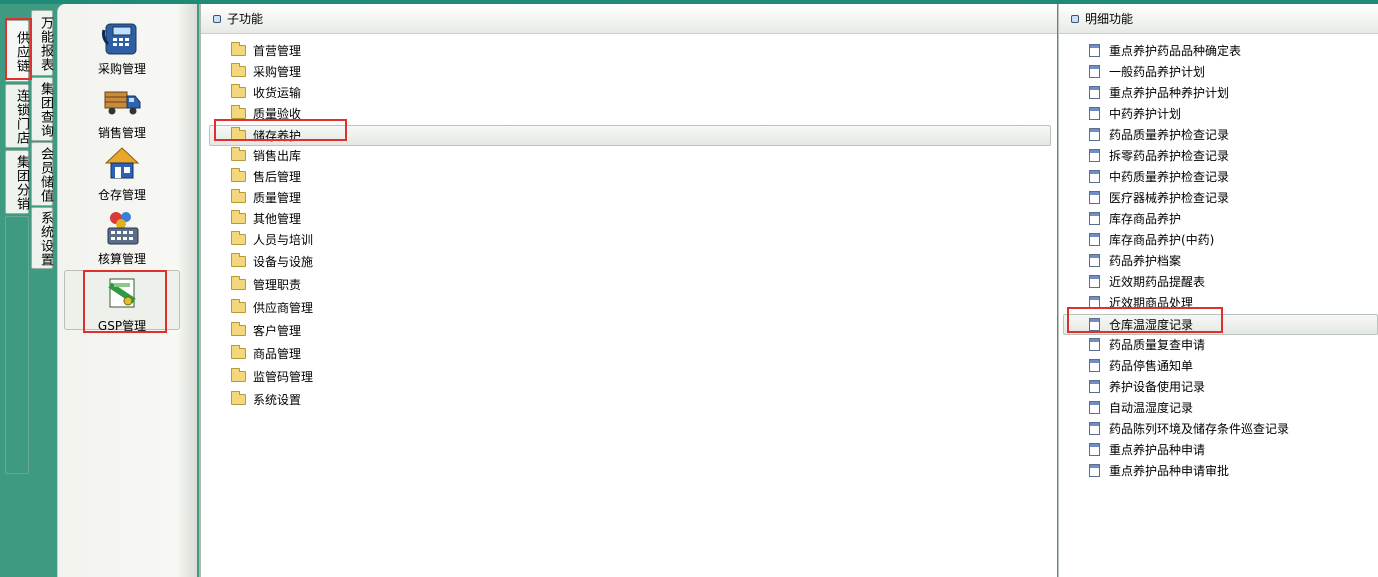  Describe the element at coordinates (277, 93) in the screenshot. I see `sub-function-label: 收货运输` at that location.